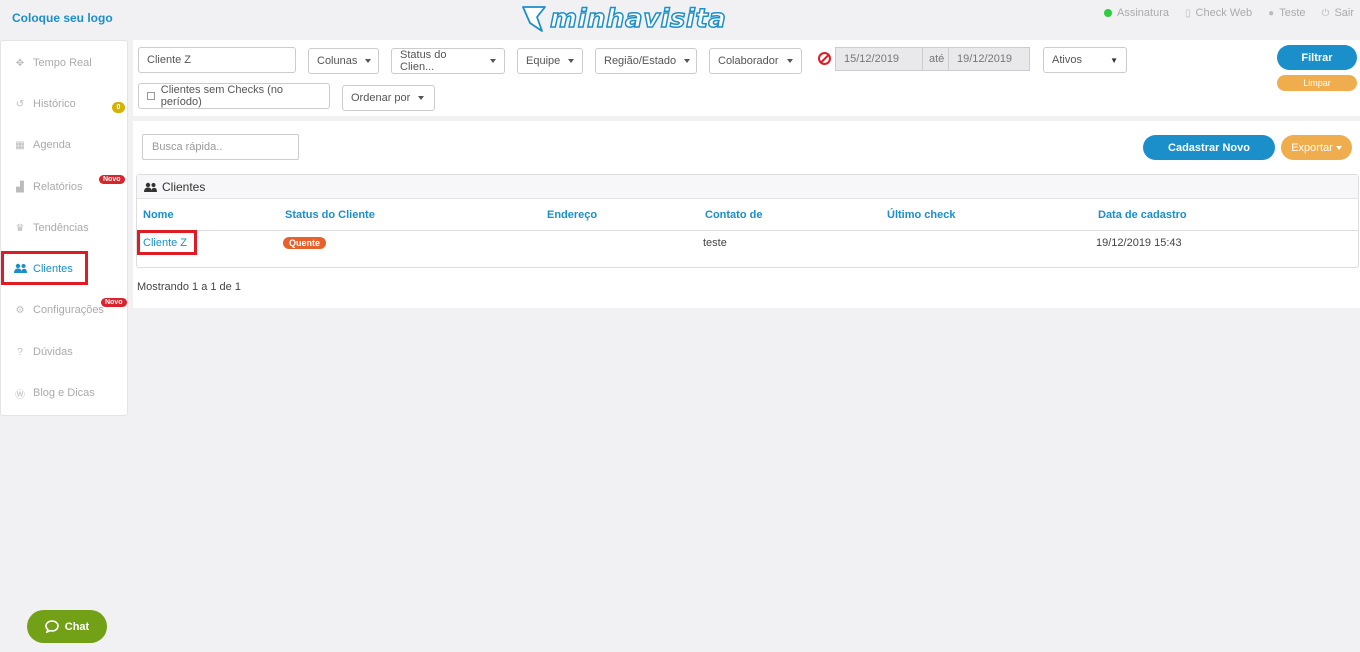 This screenshot has width=1360, height=652. I want to click on cogs-icon: ⚙, so click(20, 310).